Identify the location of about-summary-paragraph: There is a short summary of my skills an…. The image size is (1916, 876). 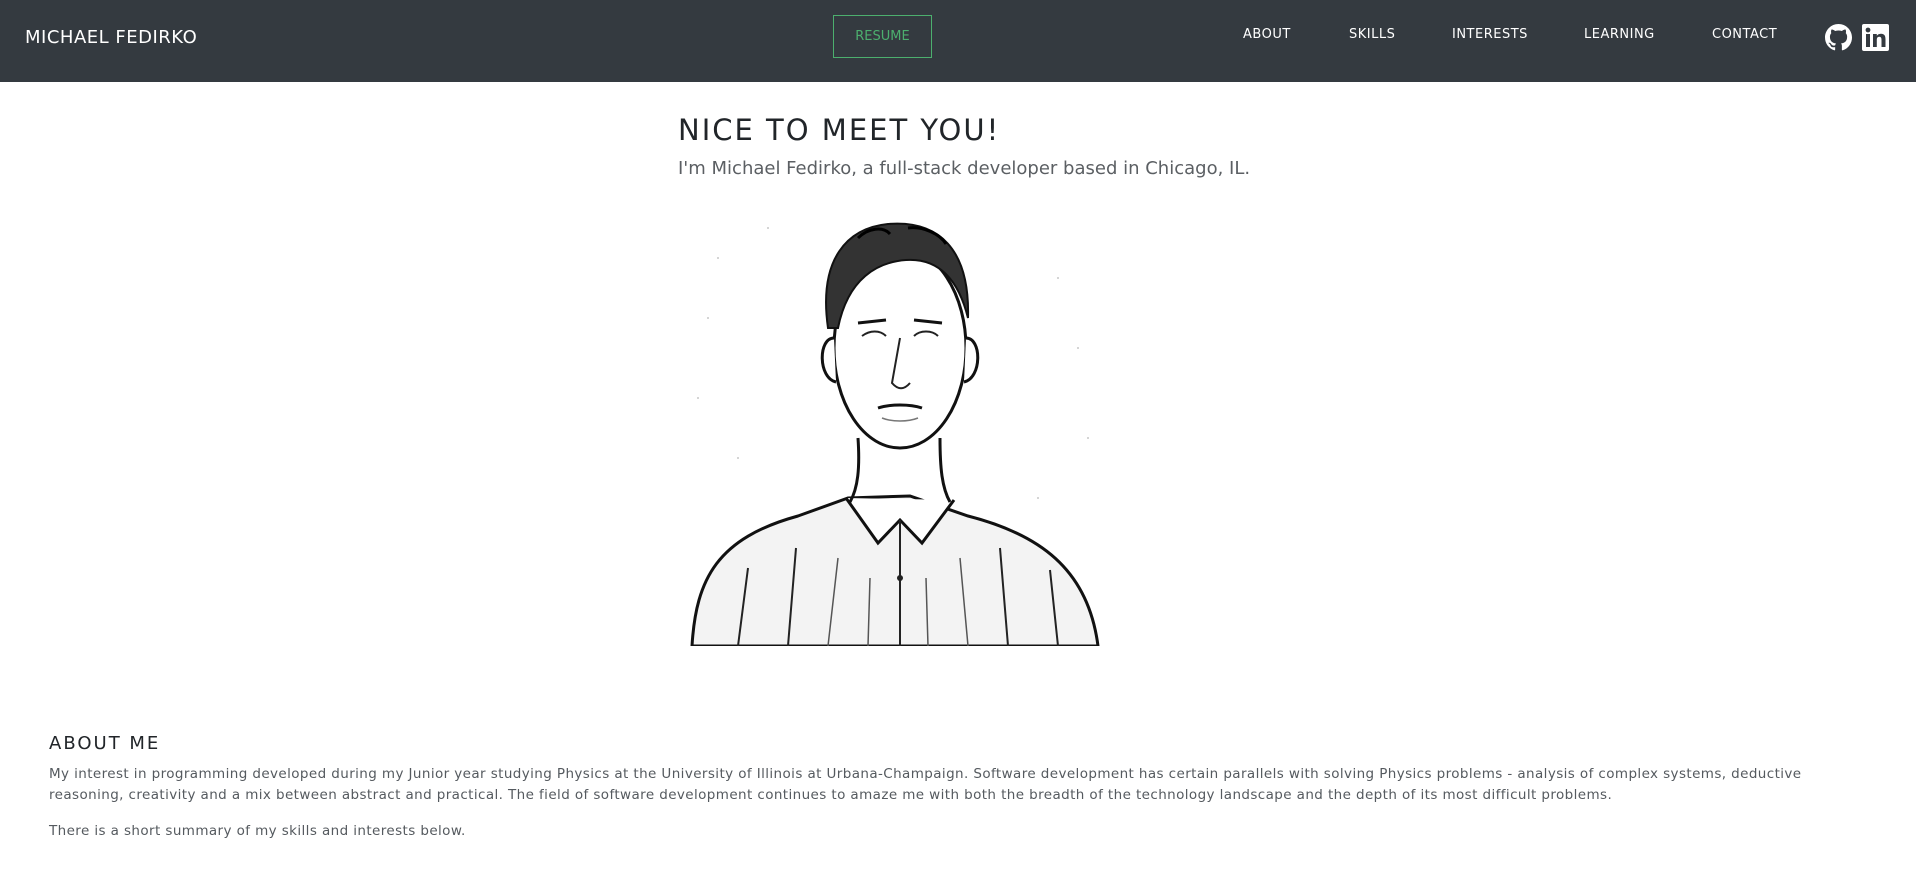
(257, 831).